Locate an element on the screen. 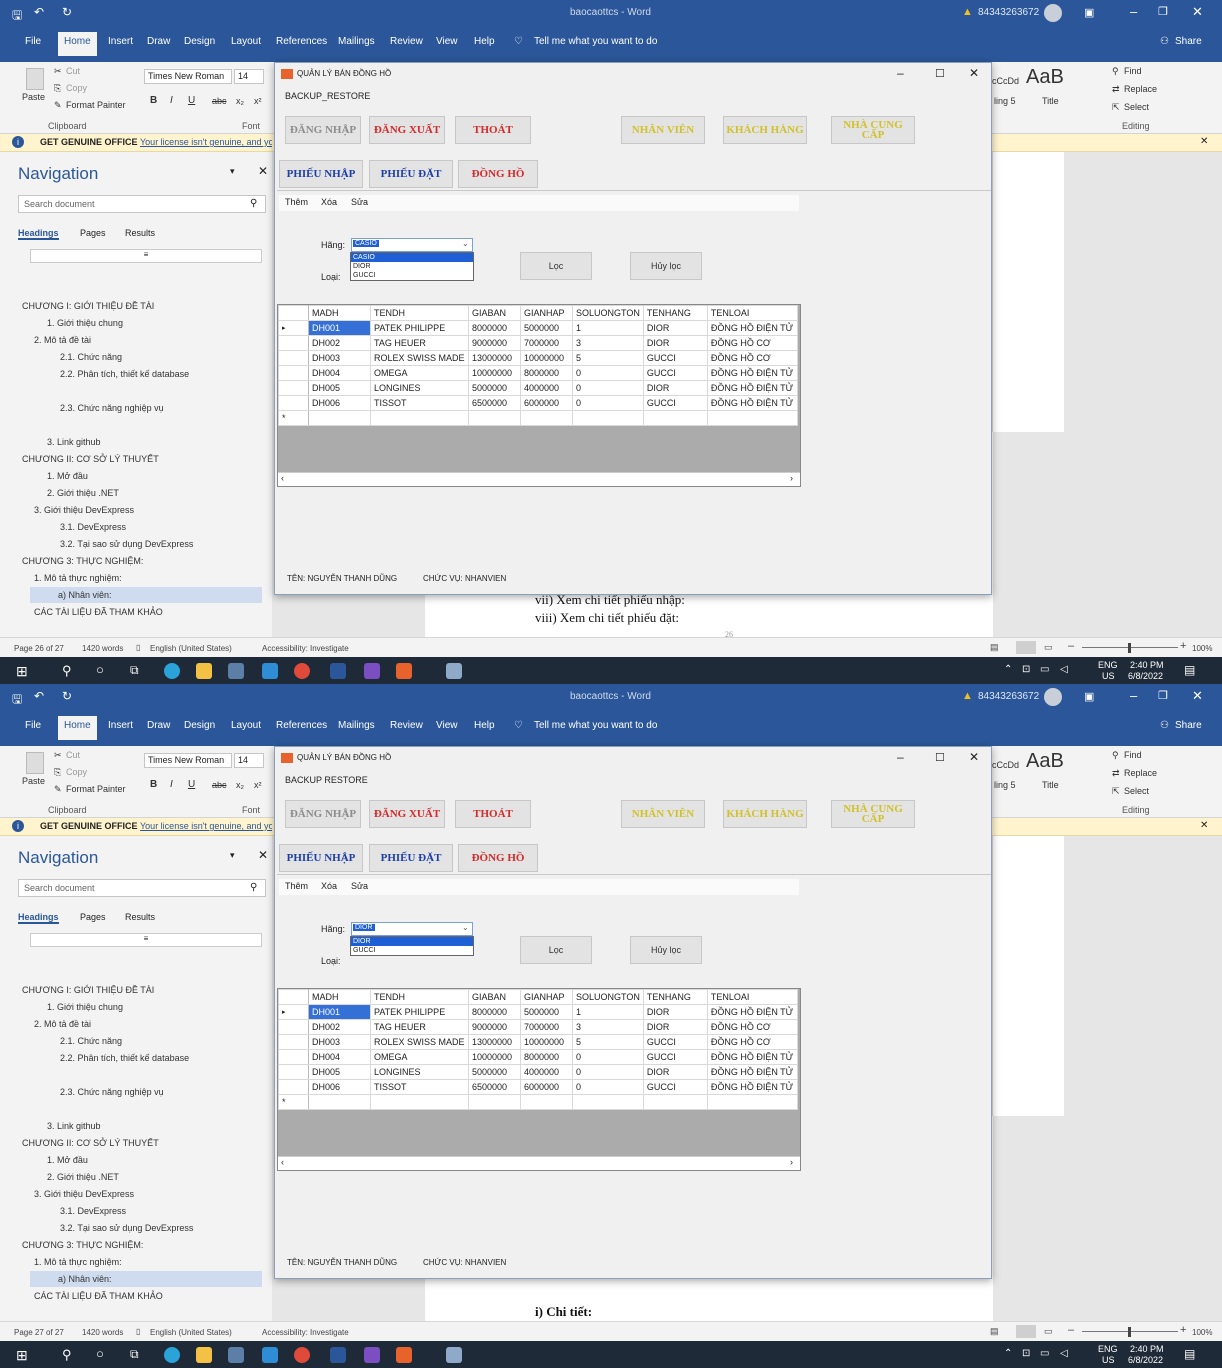 This screenshot has width=1222, height=1368. tab-view: View is located at coordinates (447, 41).